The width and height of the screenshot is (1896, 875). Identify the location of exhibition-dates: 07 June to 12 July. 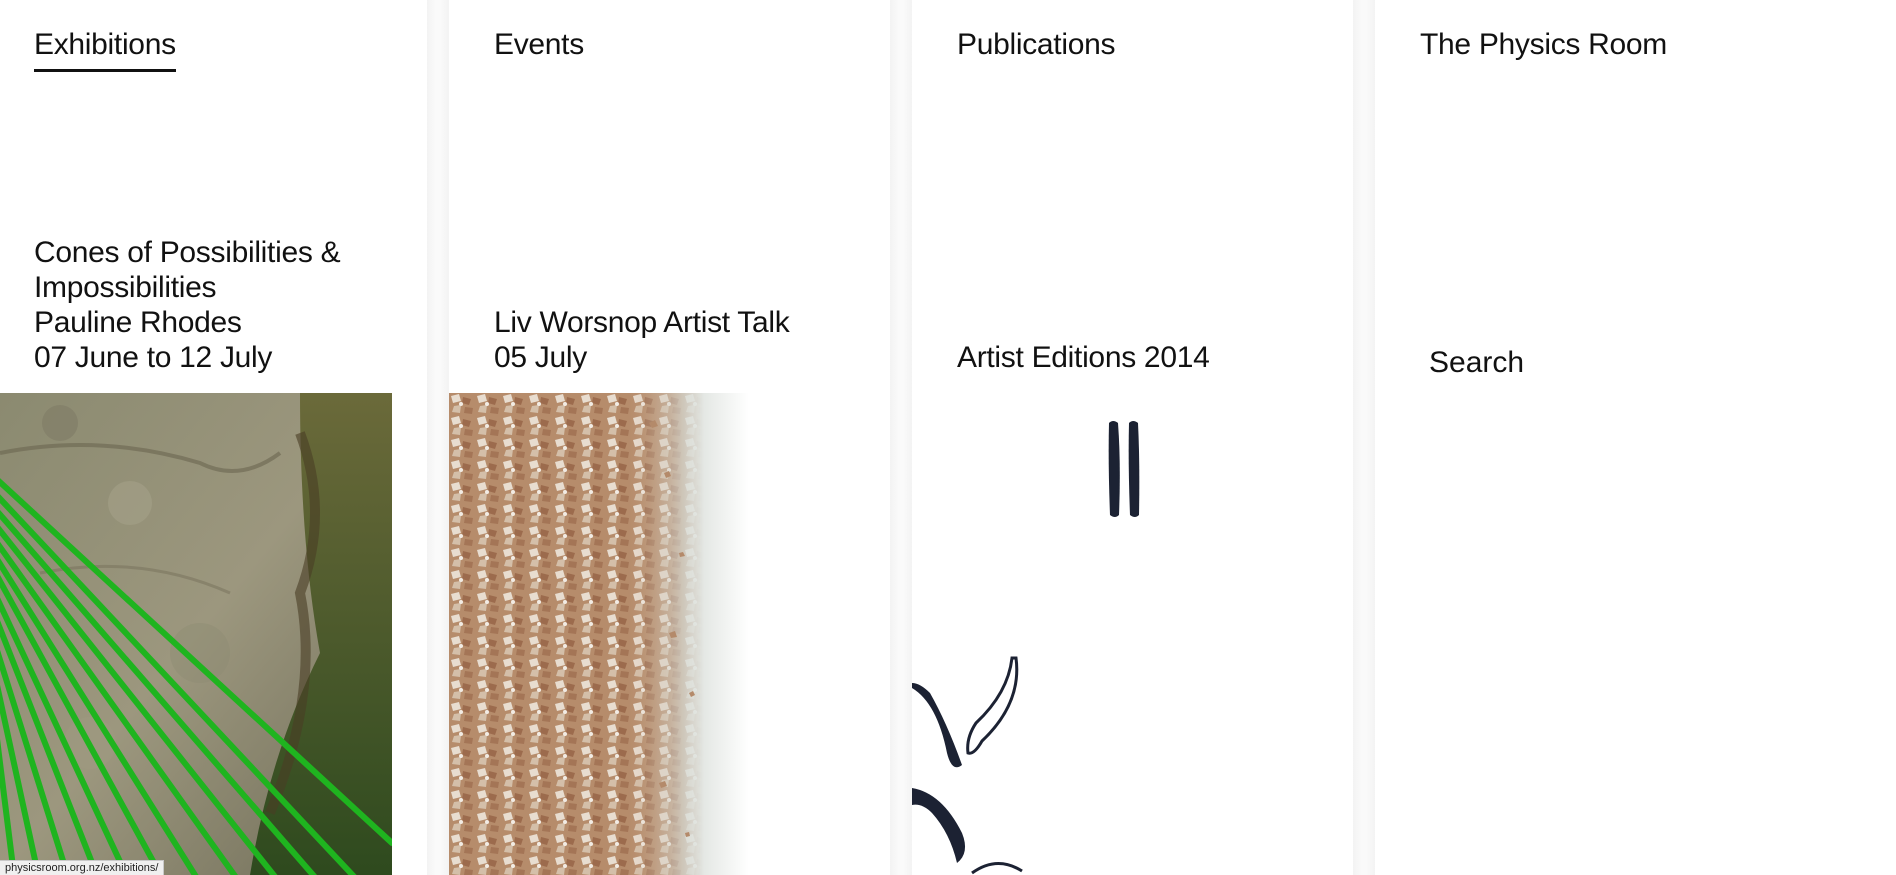
(153, 357).